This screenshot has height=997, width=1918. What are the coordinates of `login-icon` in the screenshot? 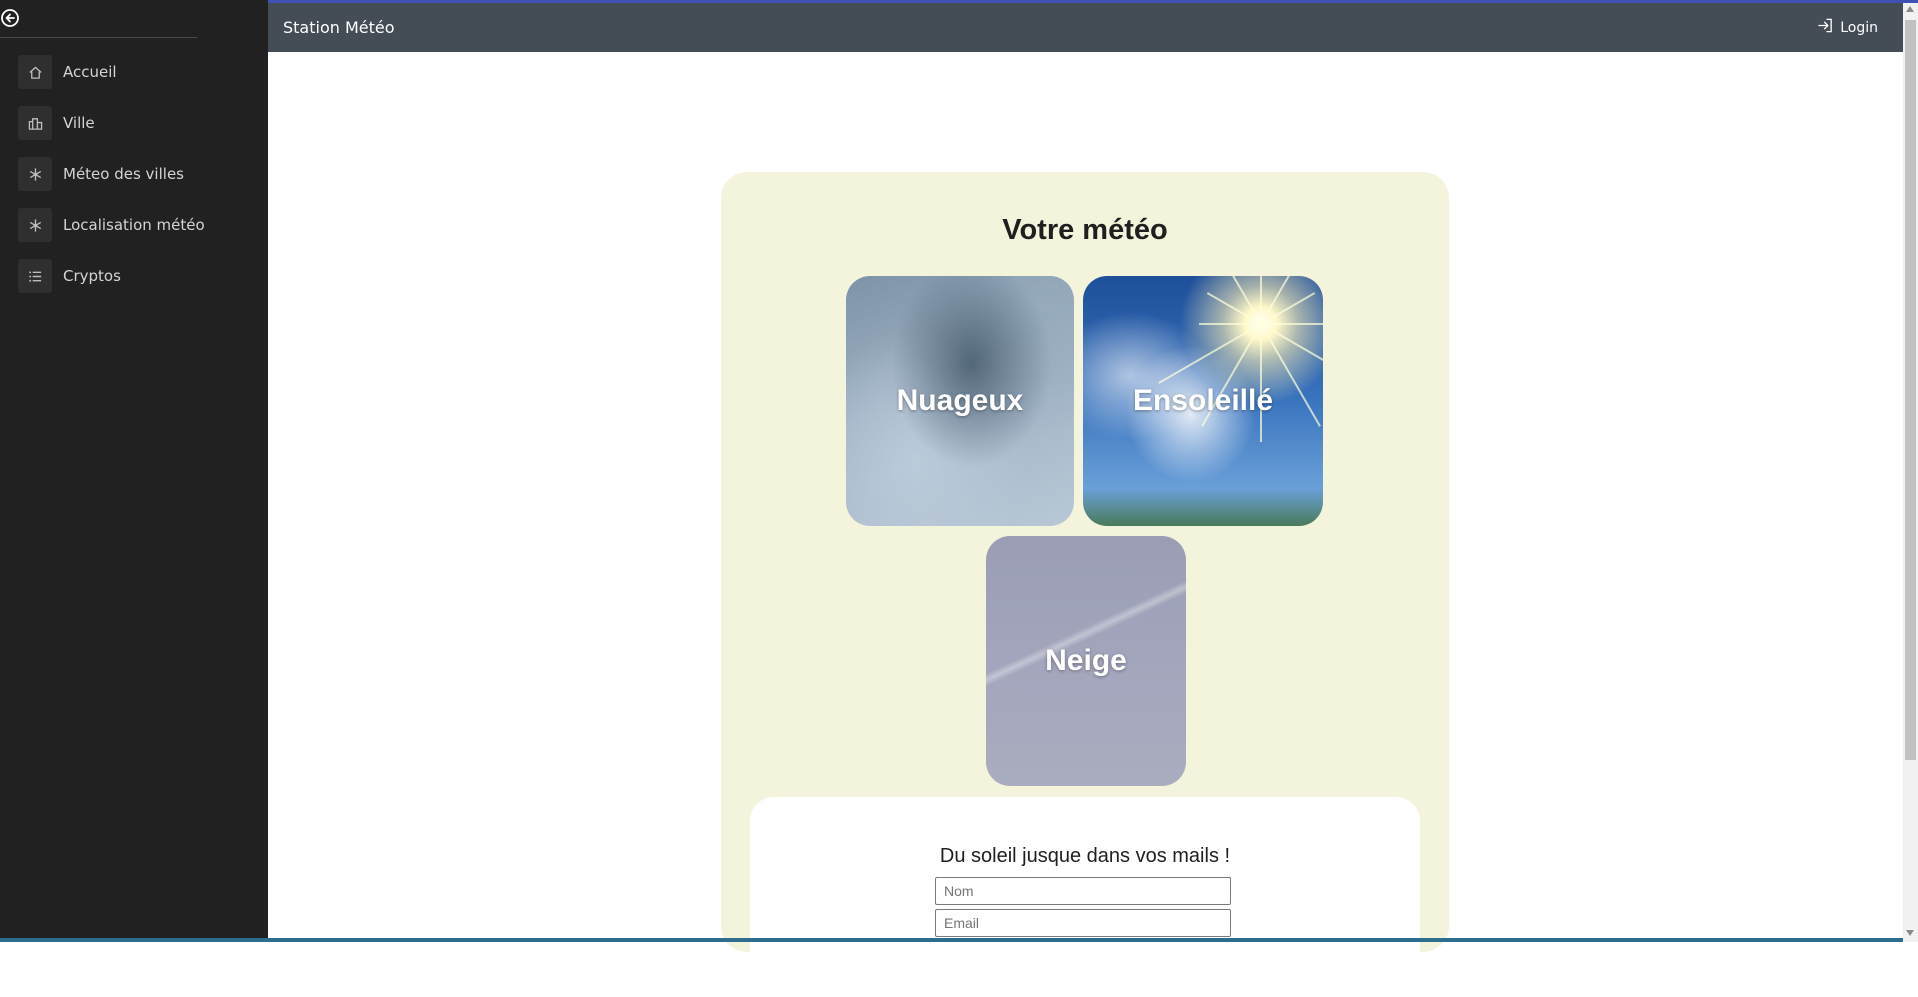 It's located at (1825, 27).